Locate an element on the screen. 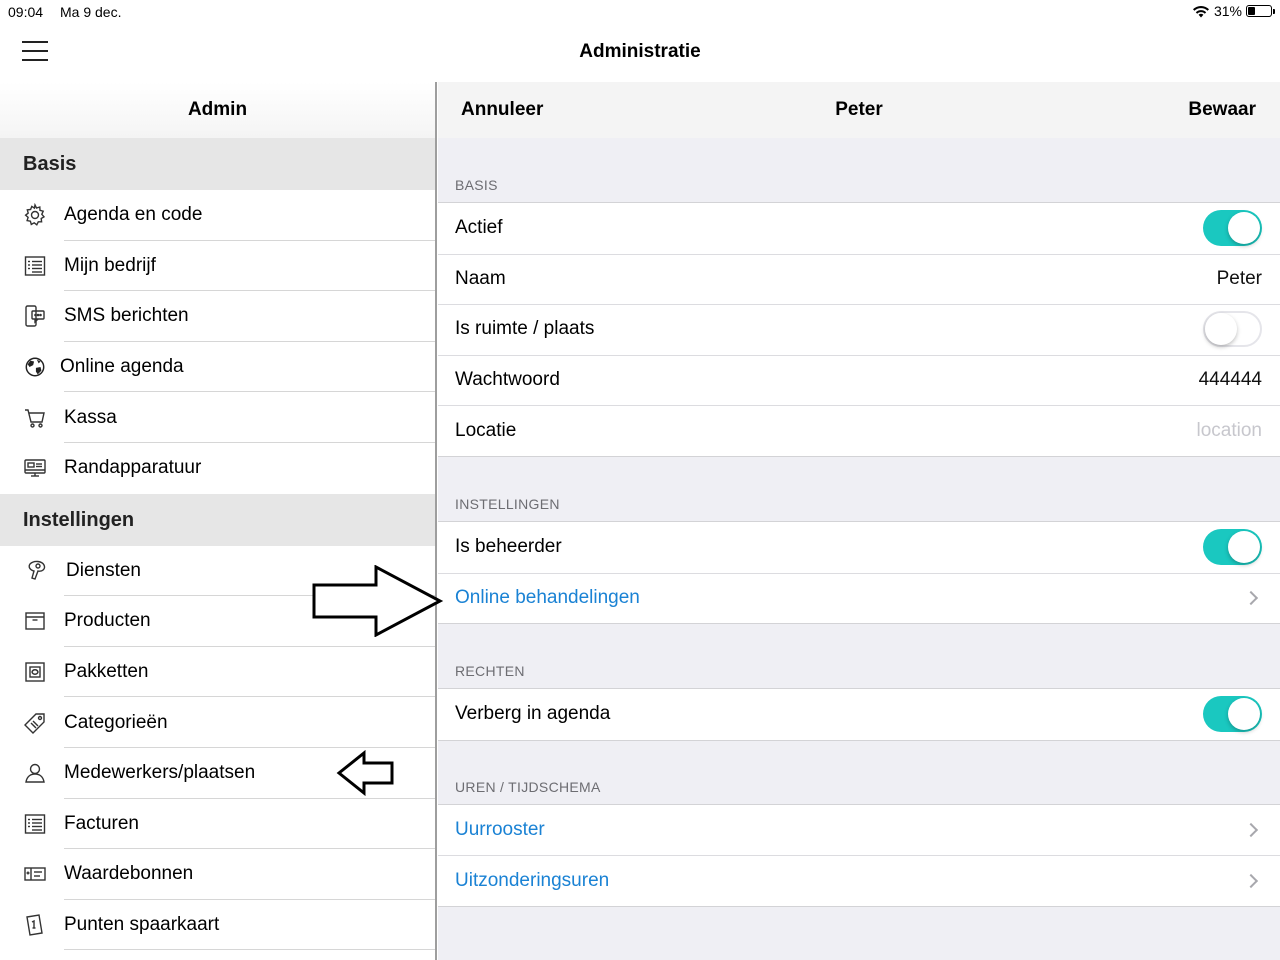  group-uren: Uurrooster Uitzonderingsuren is located at coordinates (859, 855).